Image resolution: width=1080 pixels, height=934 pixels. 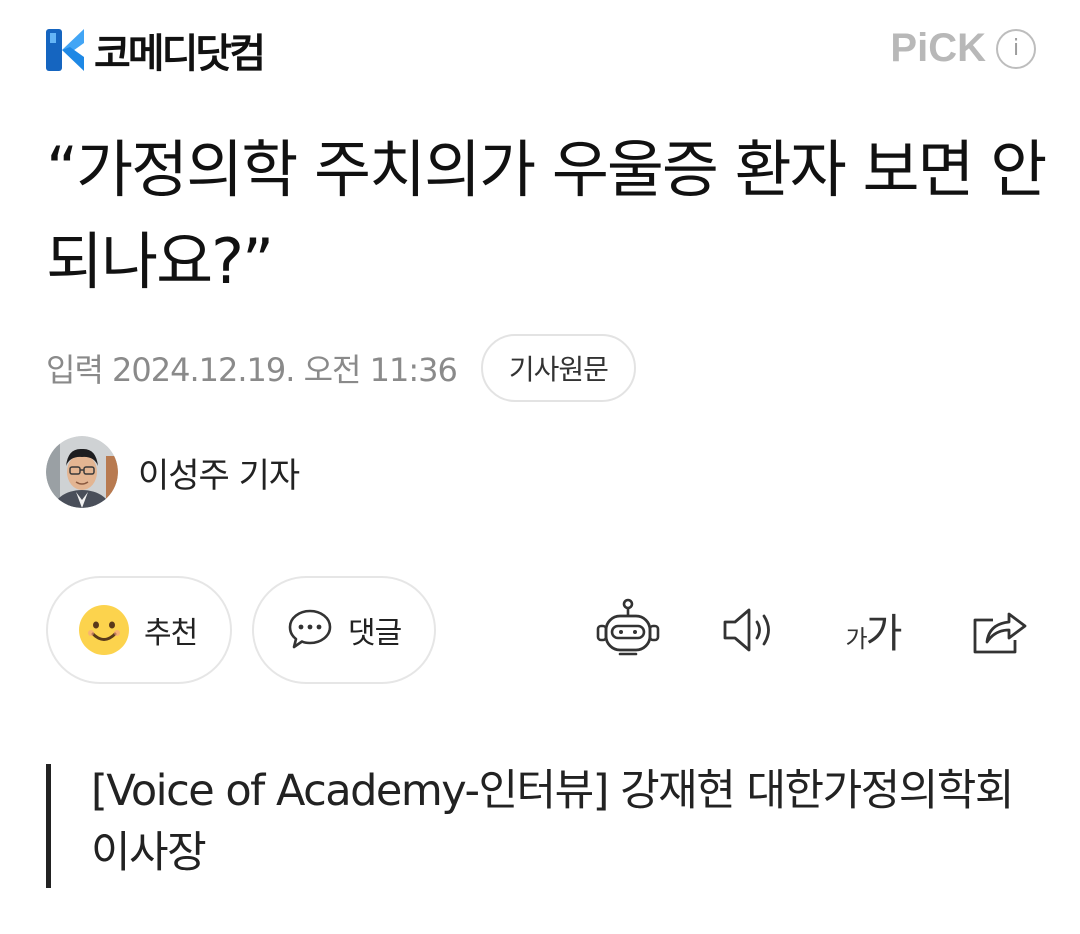 What do you see at coordinates (558, 368) in the screenshot?
I see `original-article-button: 기사원문` at bounding box center [558, 368].